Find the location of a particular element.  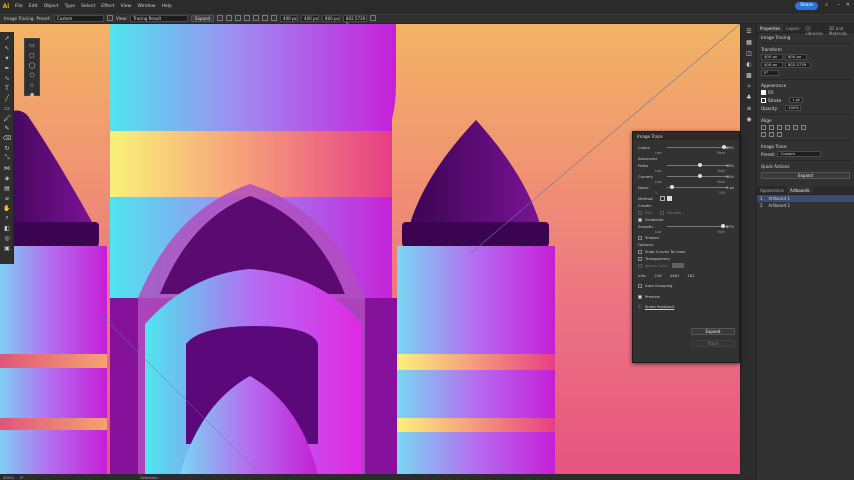

search-icon: ⌕ is located at coordinates (826, 5).